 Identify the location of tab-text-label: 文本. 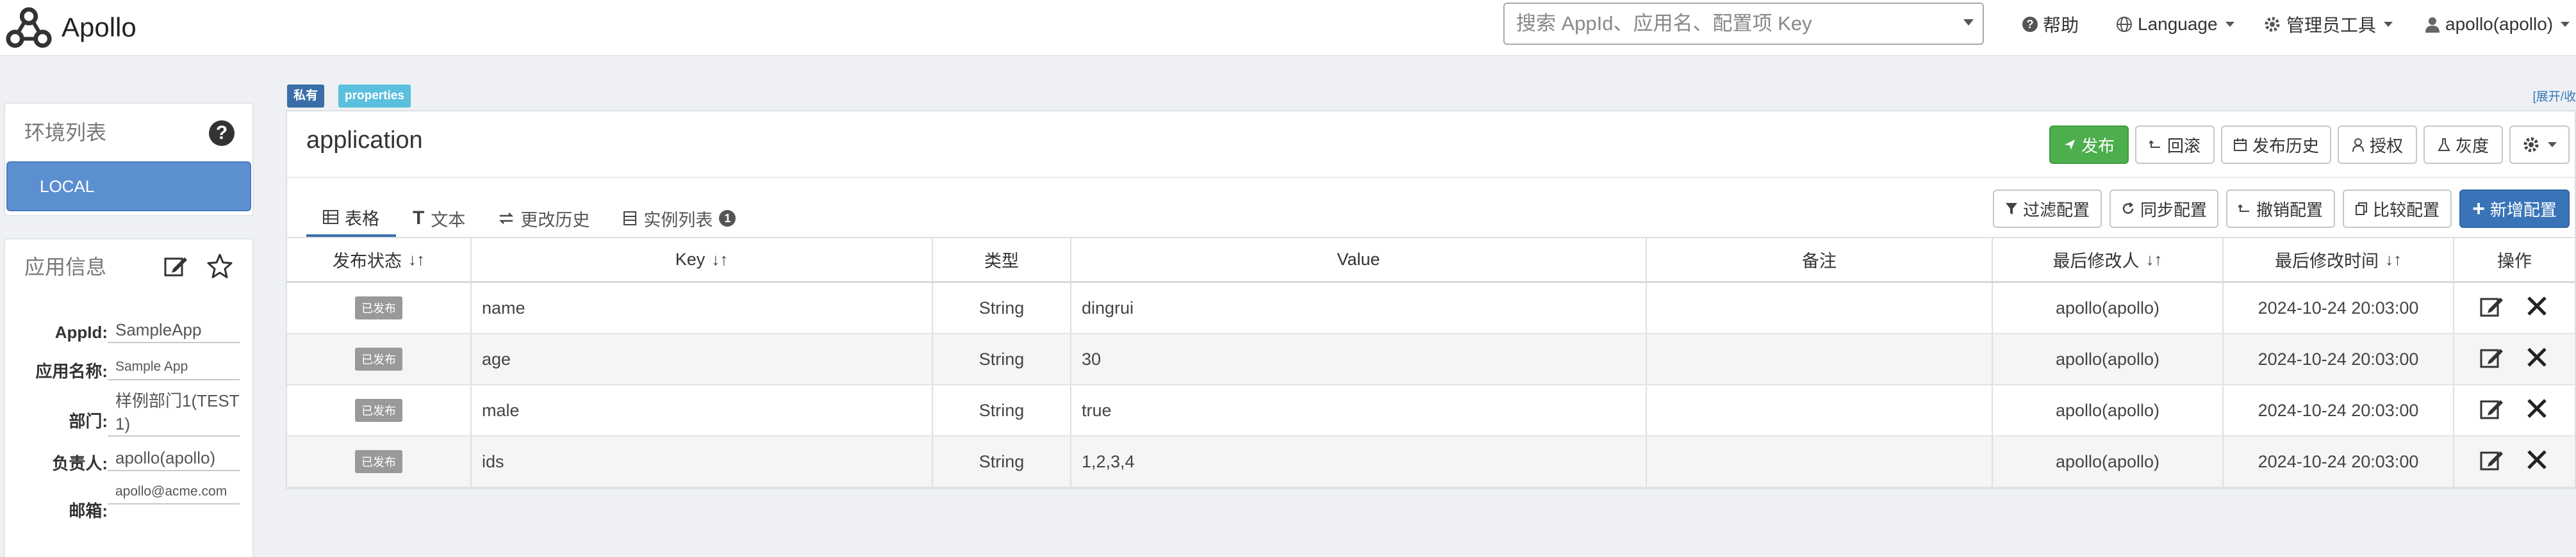
(448, 220).